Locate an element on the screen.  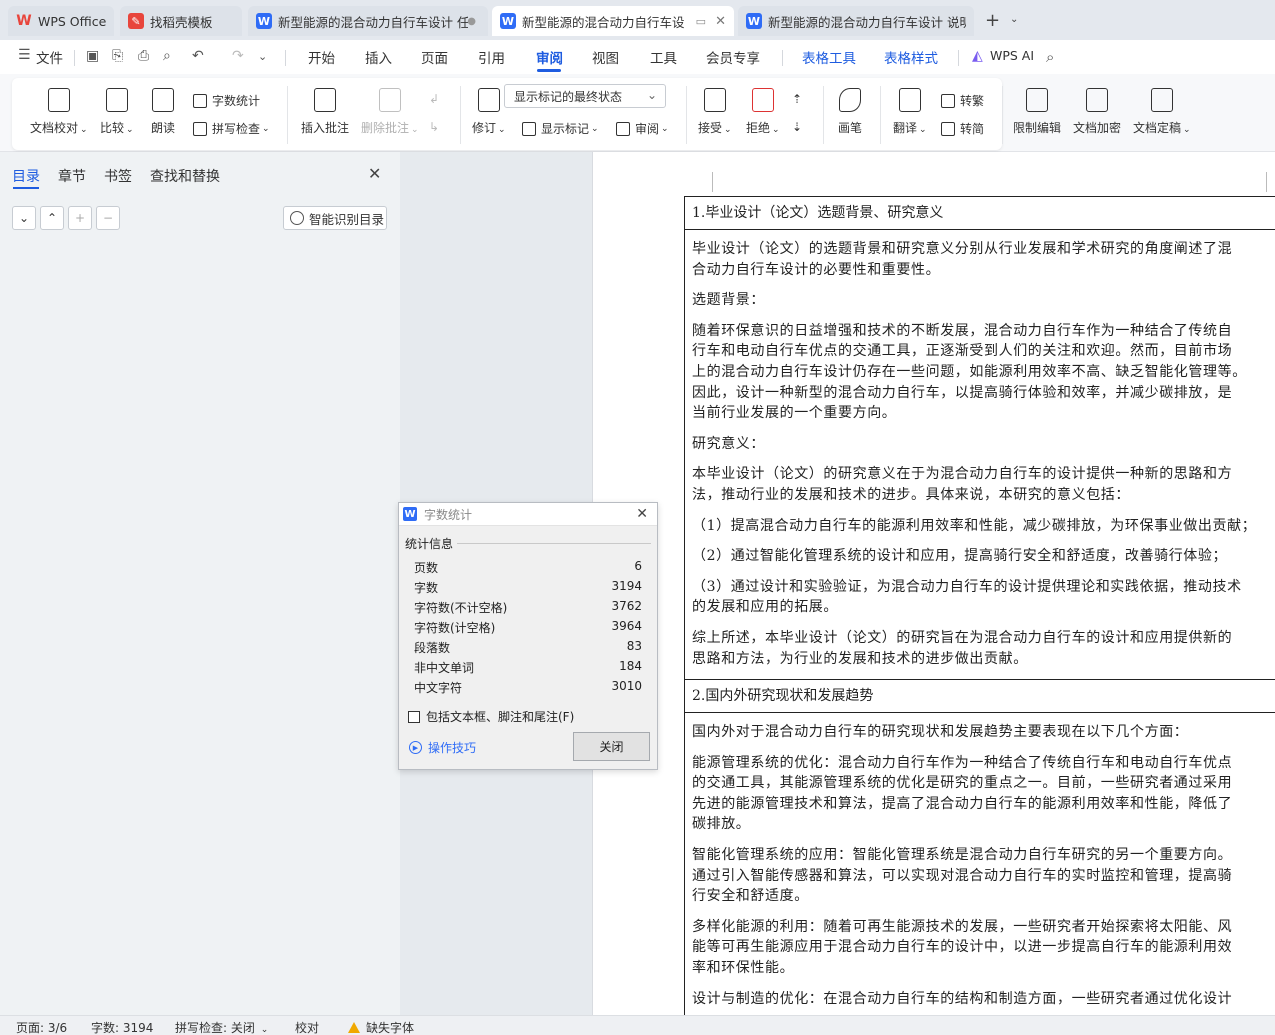
to-traditional-button: 转繁 is located at coordinates (962, 100).